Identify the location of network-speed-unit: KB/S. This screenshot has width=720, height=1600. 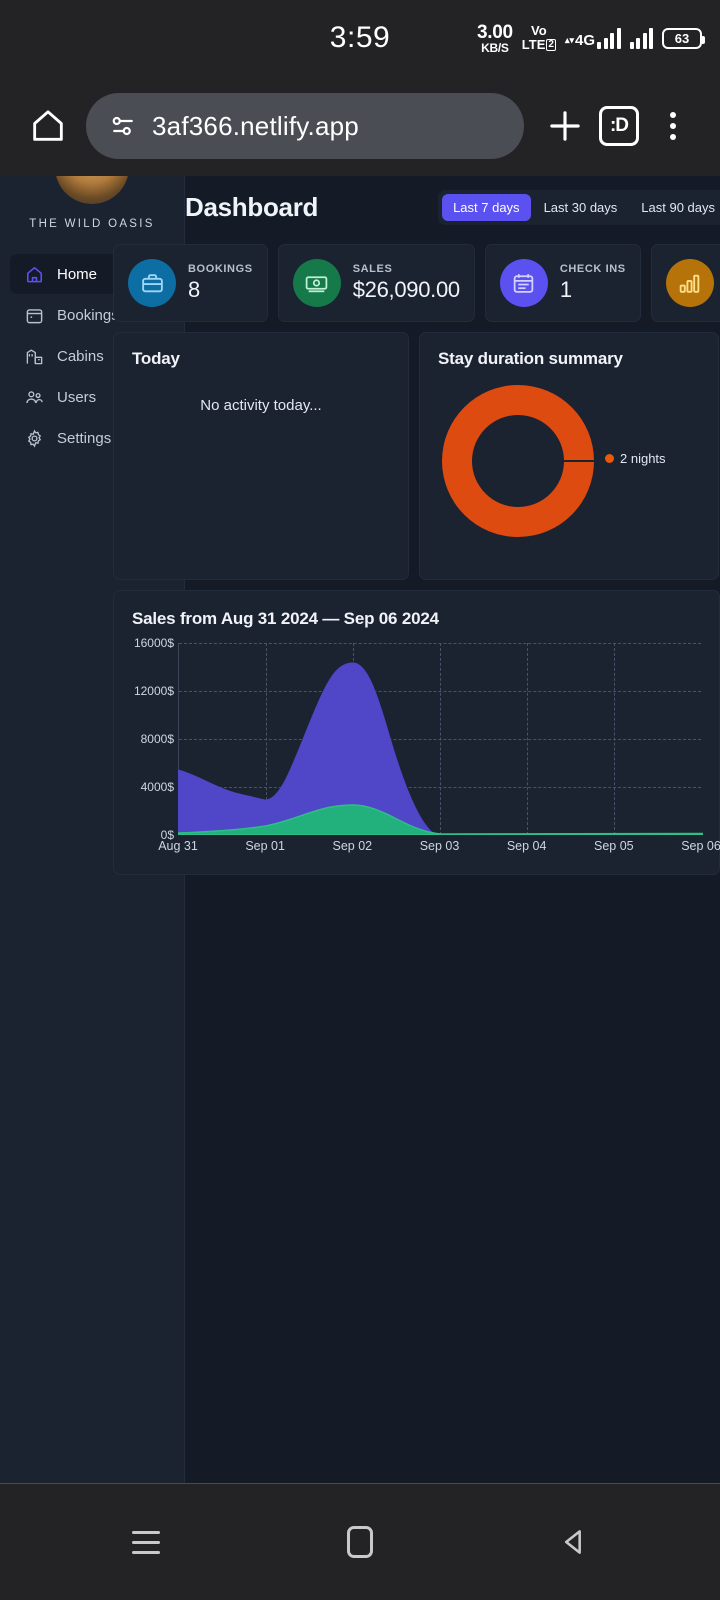
(495, 47).